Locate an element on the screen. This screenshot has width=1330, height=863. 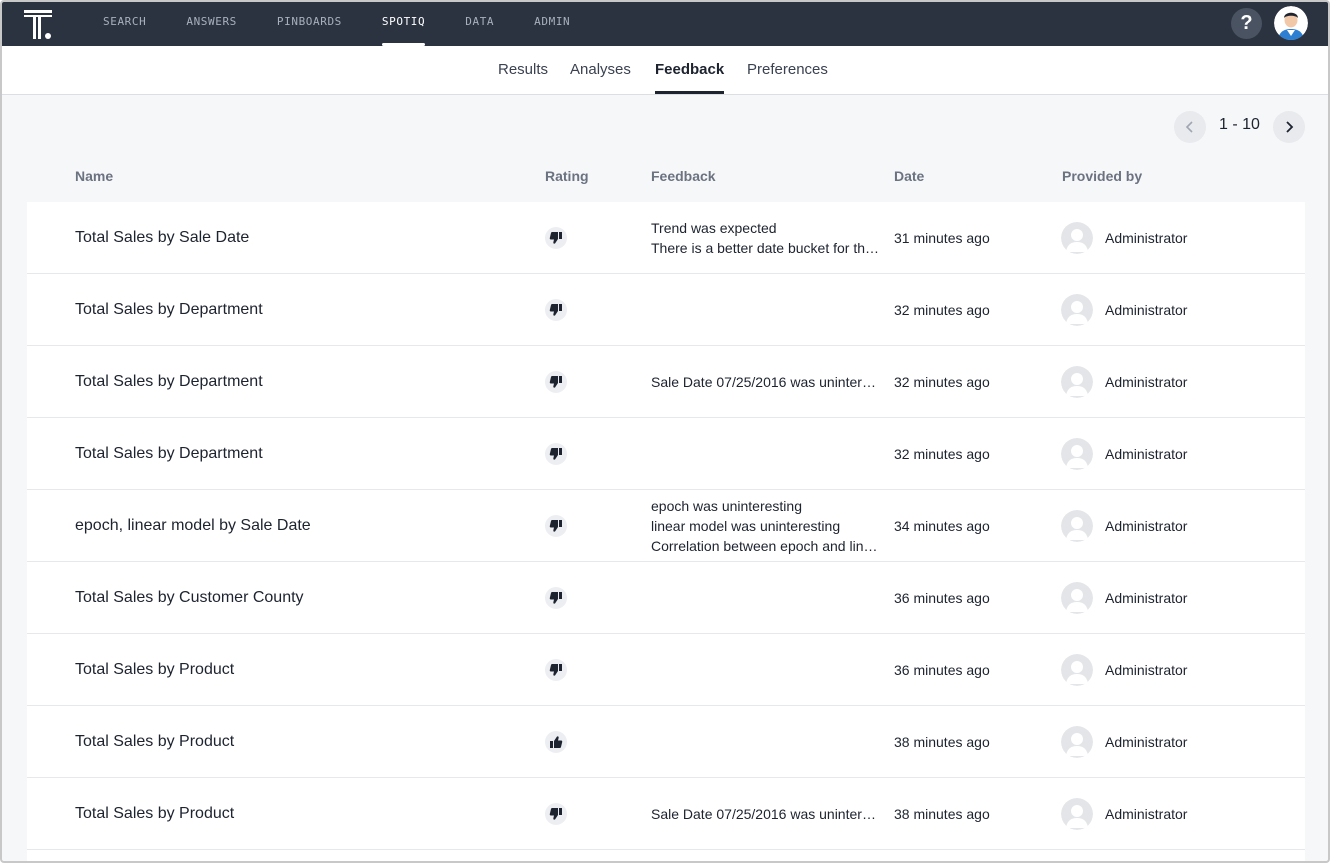
chevron-left-icon is located at coordinates (1189, 127).